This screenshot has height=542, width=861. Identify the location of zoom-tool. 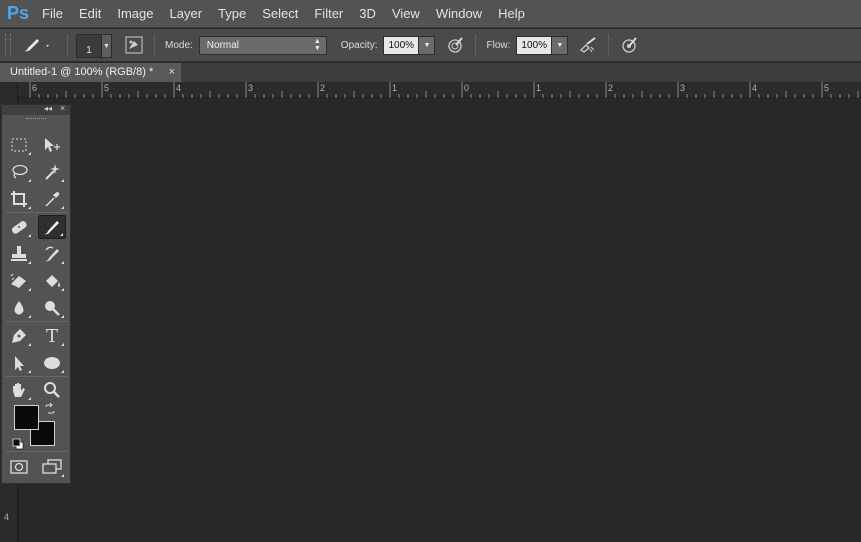
(52, 390).